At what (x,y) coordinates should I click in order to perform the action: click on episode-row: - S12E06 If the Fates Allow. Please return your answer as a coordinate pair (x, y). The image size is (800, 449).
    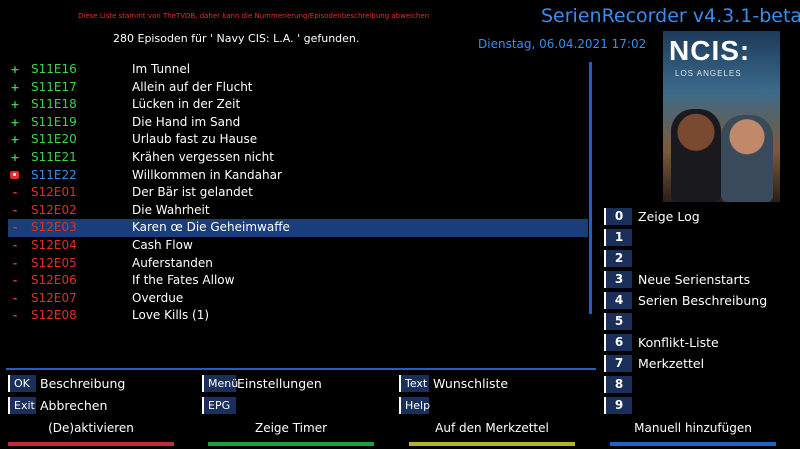
    Looking at the image, I should click on (298, 281).